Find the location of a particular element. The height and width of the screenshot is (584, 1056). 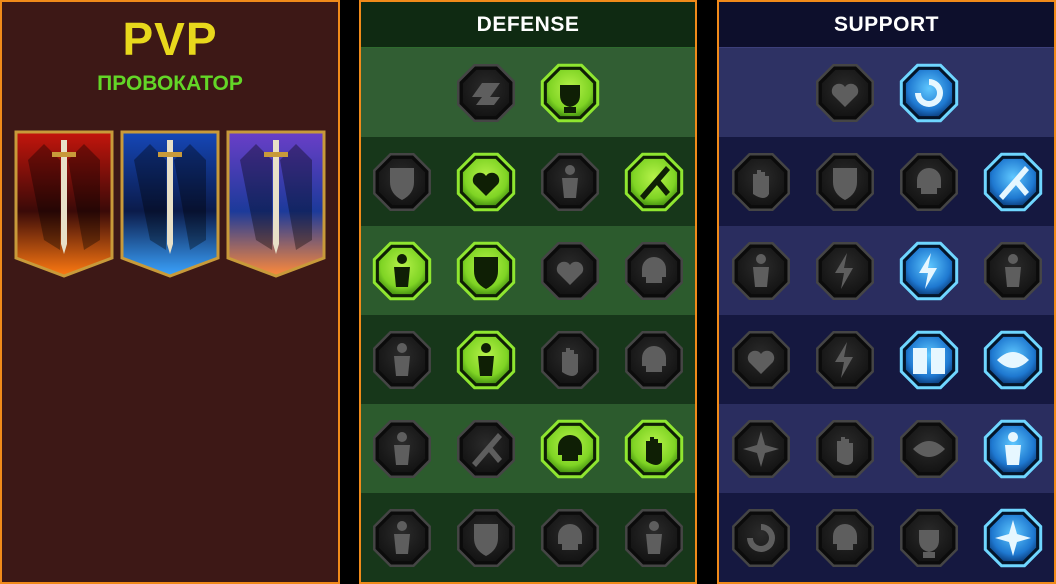

defense-title: DEFENSE is located at coordinates (528, 25).